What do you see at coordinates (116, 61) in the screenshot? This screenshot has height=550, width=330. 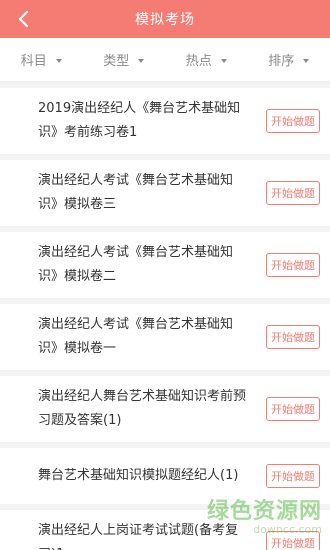 I see `filter-label: 类型` at bounding box center [116, 61].